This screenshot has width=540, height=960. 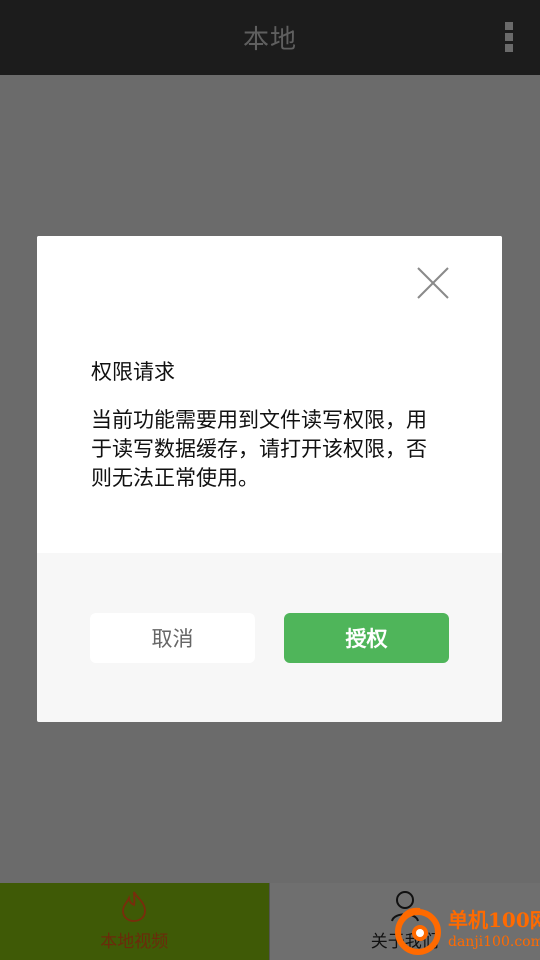 What do you see at coordinates (133, 372) in the screenshot?
I see `dialog-title: 权限请求` at bounding box center [133, 372].